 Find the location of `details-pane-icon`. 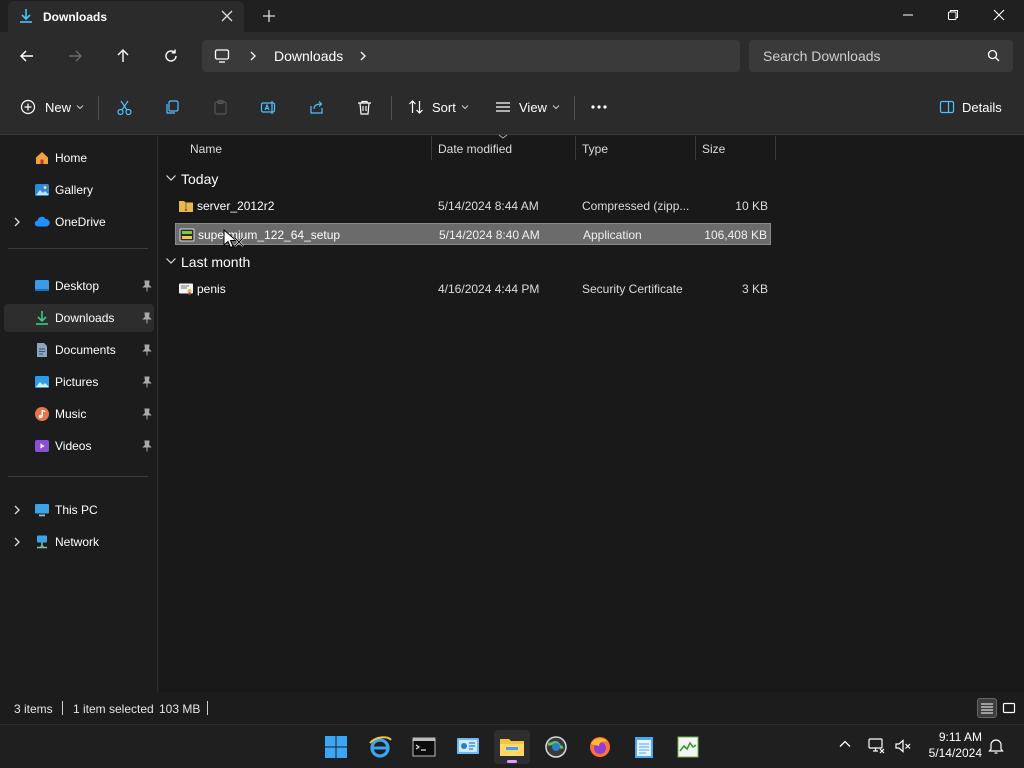

details-pane-icon is located at coordinates (947, 107).